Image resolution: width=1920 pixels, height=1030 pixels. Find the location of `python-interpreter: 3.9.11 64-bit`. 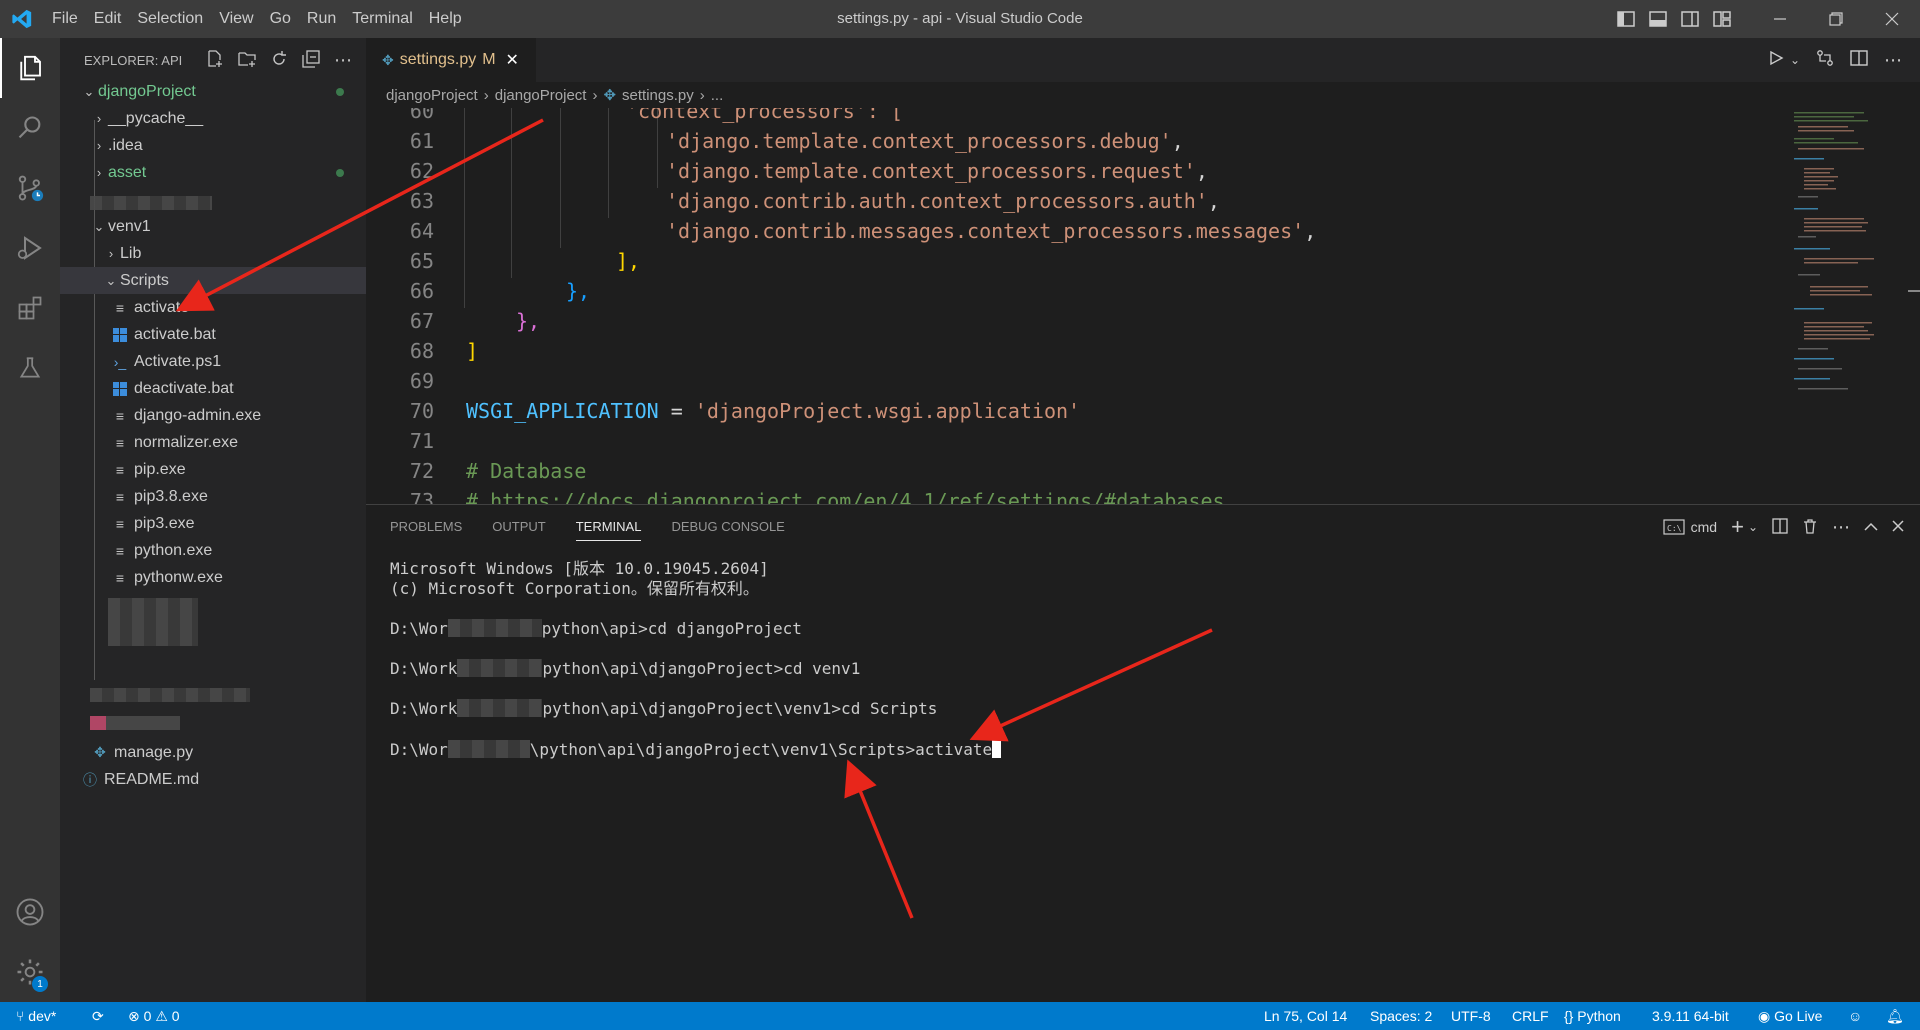

python-interpreter: 3.9.11 64-bit is located at coordinates (1690, 1016).